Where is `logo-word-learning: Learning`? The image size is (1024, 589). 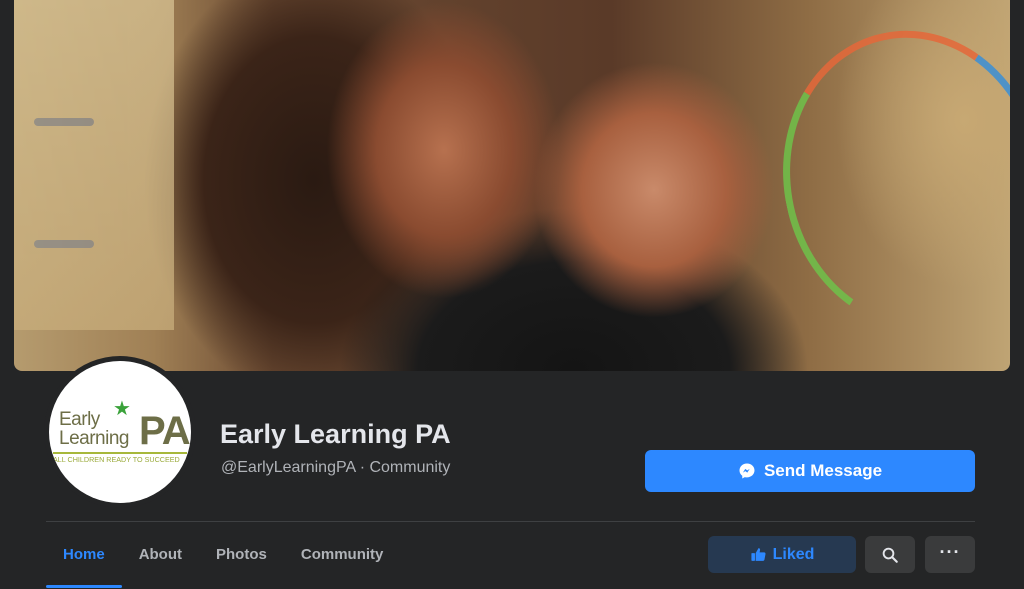
logo-word-learning: Learning is located at coordinates (94, 438).